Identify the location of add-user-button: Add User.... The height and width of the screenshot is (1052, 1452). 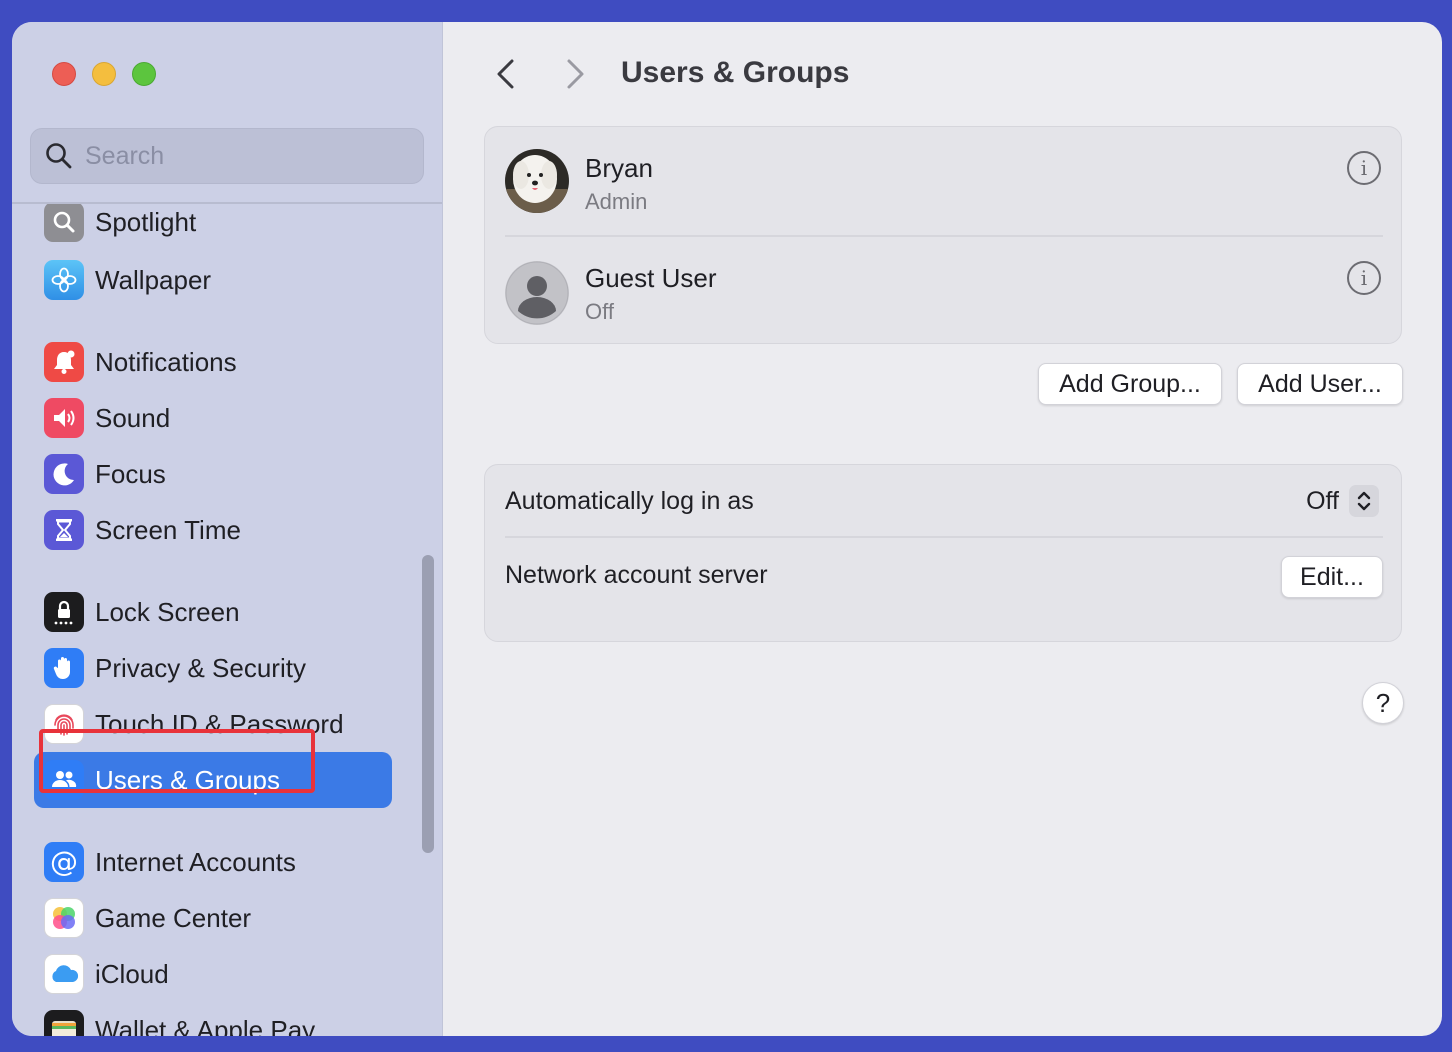
(1320, 384).